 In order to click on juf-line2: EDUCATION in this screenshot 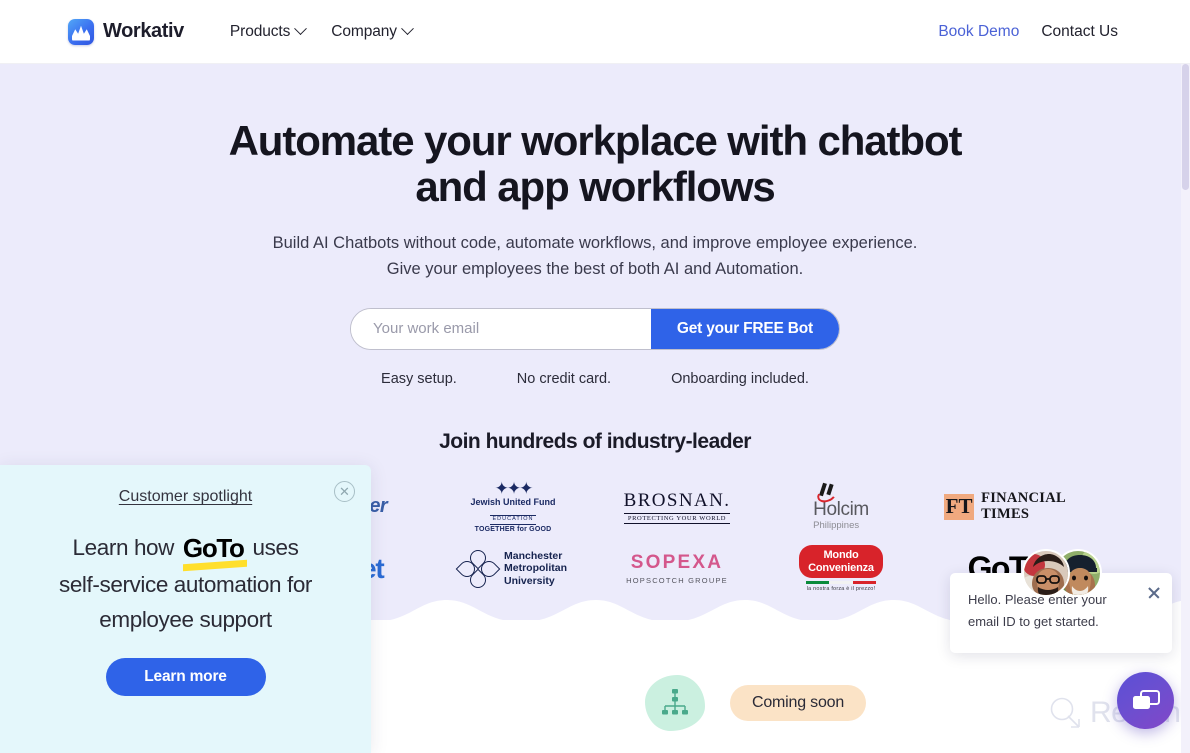, I will do `click(513, 519)`.